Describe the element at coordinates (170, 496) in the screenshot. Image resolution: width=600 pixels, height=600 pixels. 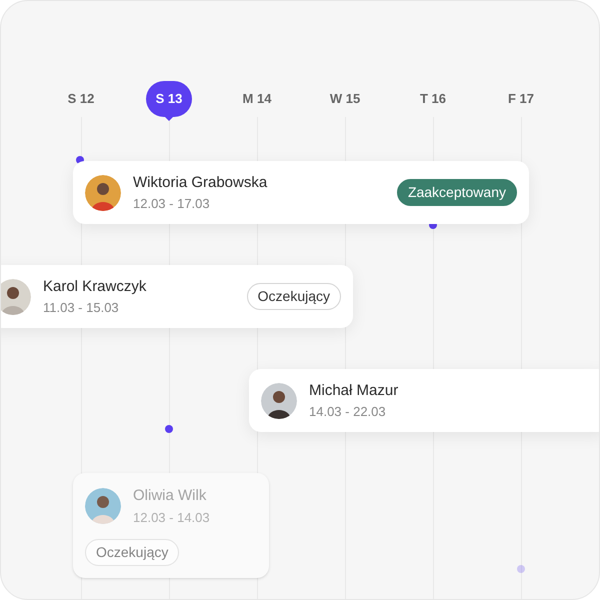
I see `person-name: Oliwia Wilk` at that location.